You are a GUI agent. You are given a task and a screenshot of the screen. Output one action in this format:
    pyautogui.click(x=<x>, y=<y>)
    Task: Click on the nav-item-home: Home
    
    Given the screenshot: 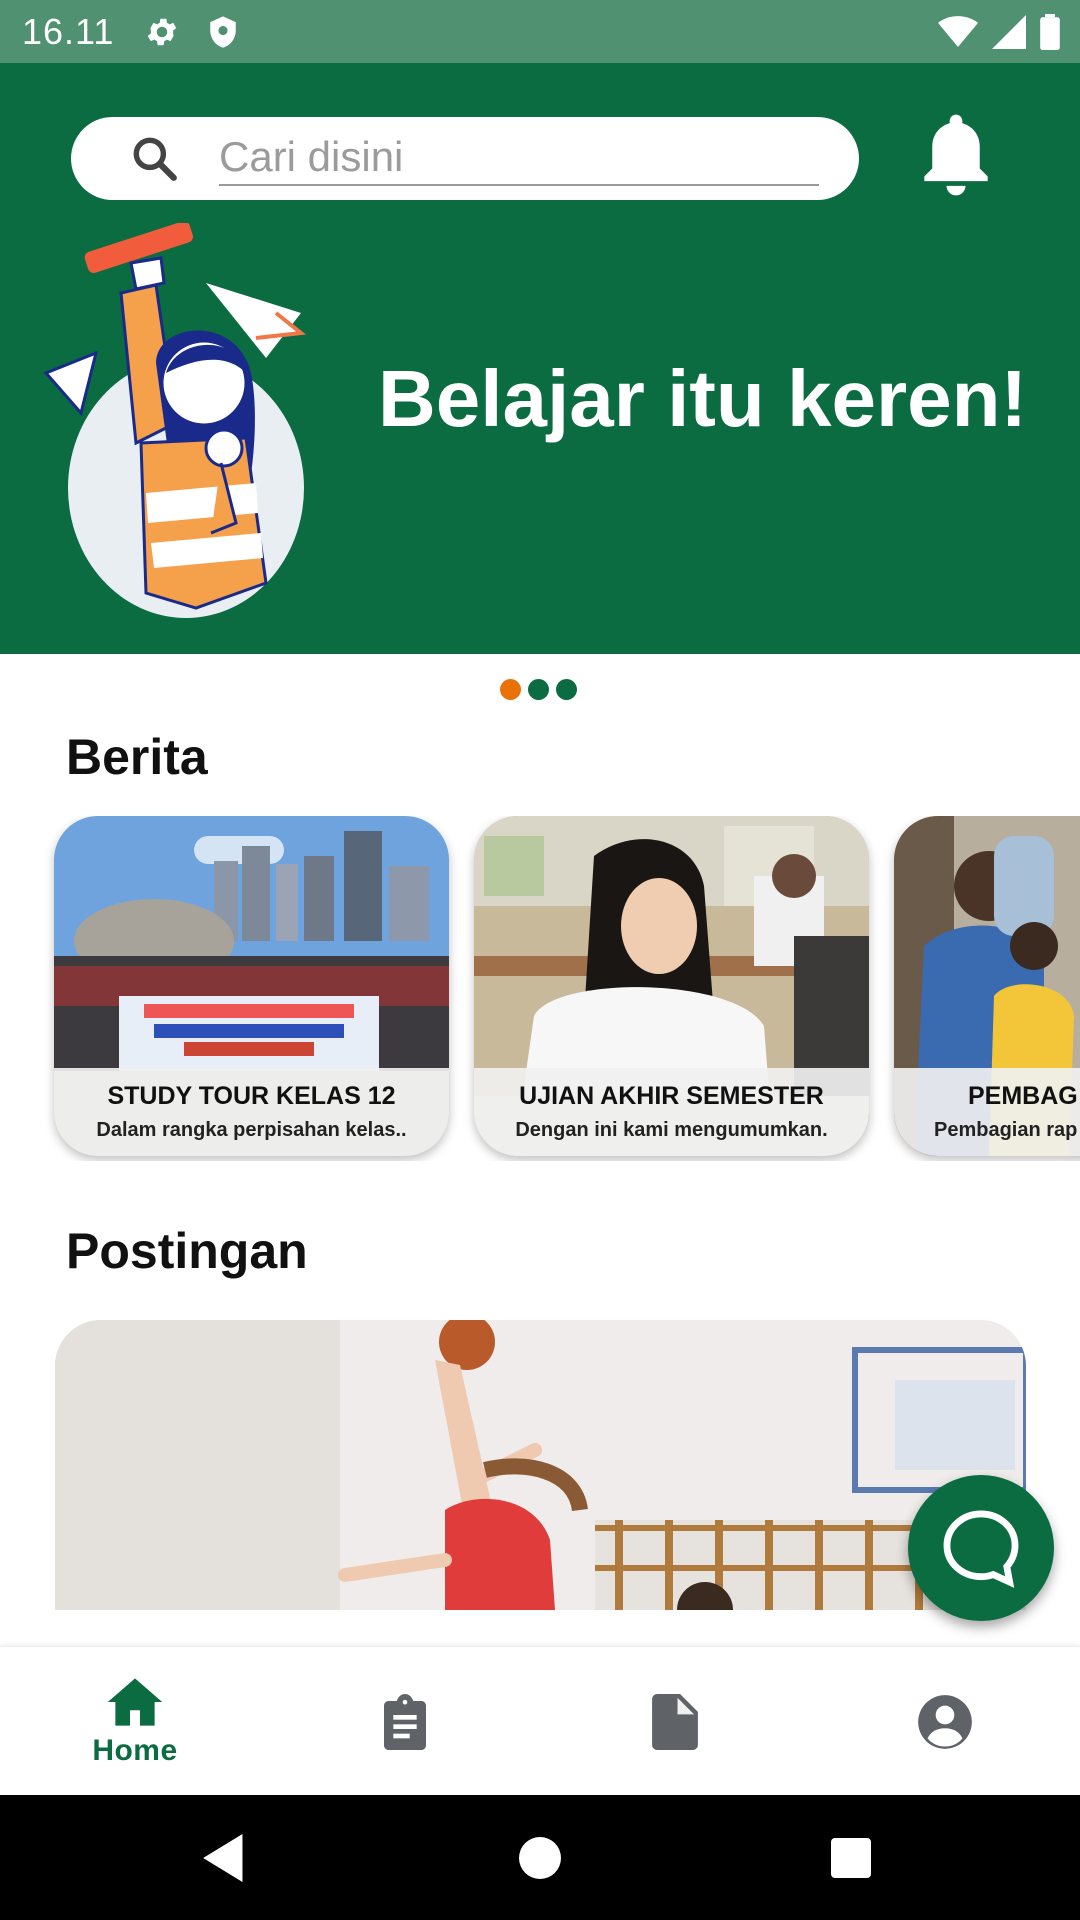 What is the action you would take?
    pyautogui.click(x=135, y=1721)
    